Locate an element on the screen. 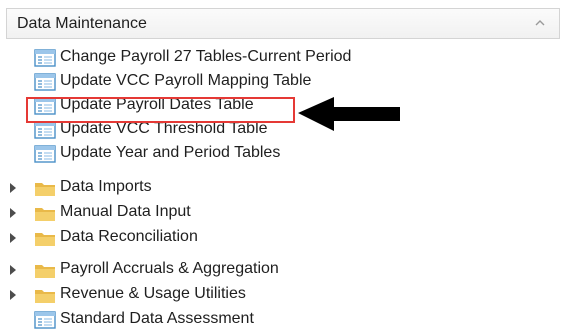 This screenshot has width=568, height=332. tree-item-label: Data Reconciliation is located at coordinates (129, 236).